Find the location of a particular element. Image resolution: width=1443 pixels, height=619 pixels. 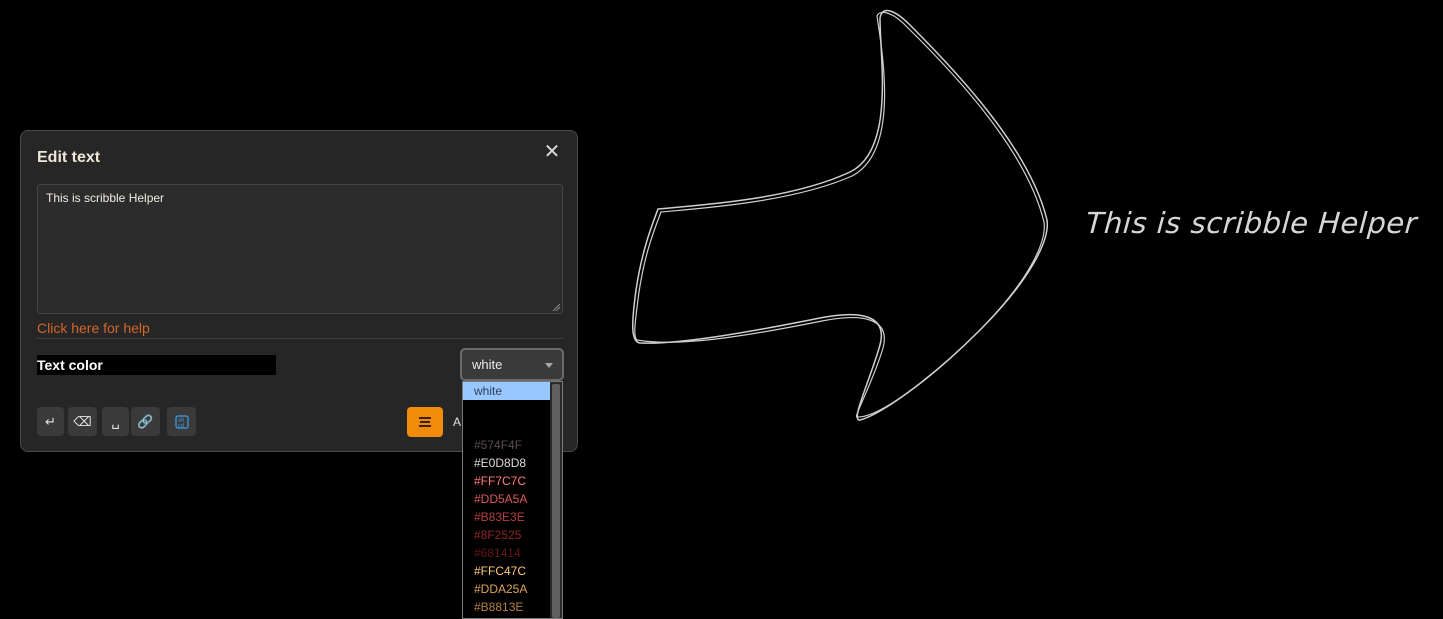

enter-icon: ↵ is located at coordinates (50, 421).